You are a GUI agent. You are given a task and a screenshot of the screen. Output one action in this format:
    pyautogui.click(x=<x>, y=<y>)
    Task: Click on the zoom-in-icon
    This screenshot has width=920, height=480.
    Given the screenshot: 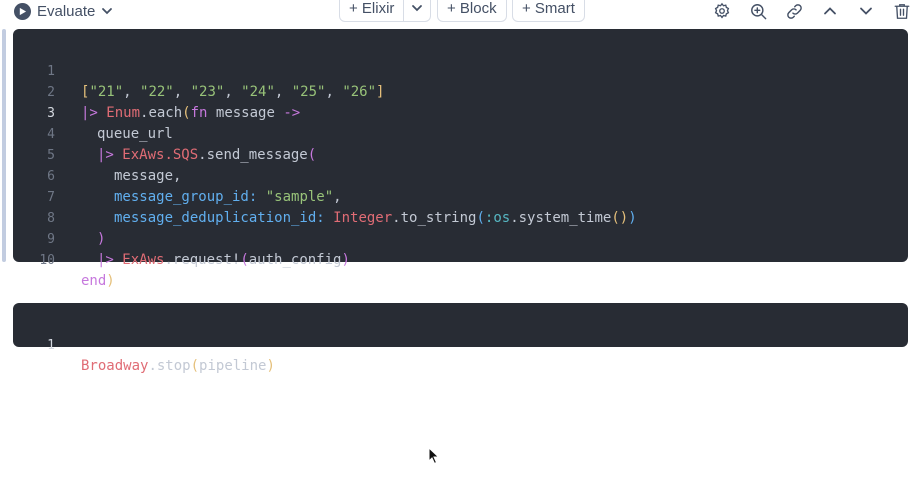 What is the action you would take?
    pyautogui.click(x=758, y=11)
    